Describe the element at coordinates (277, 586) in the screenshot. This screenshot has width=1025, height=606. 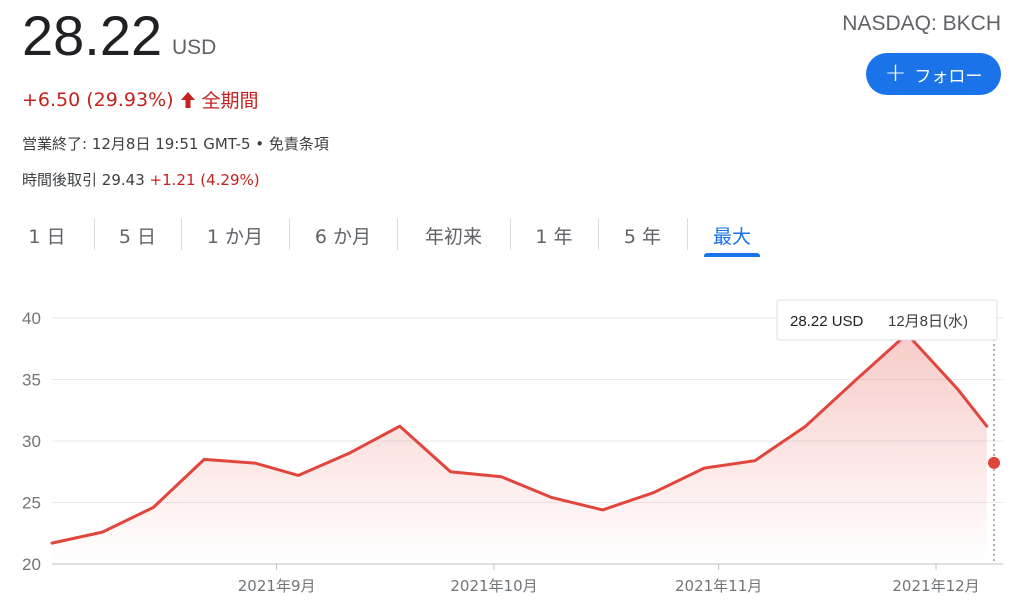
I see `x-tick-label: 2021年9月` at that location.